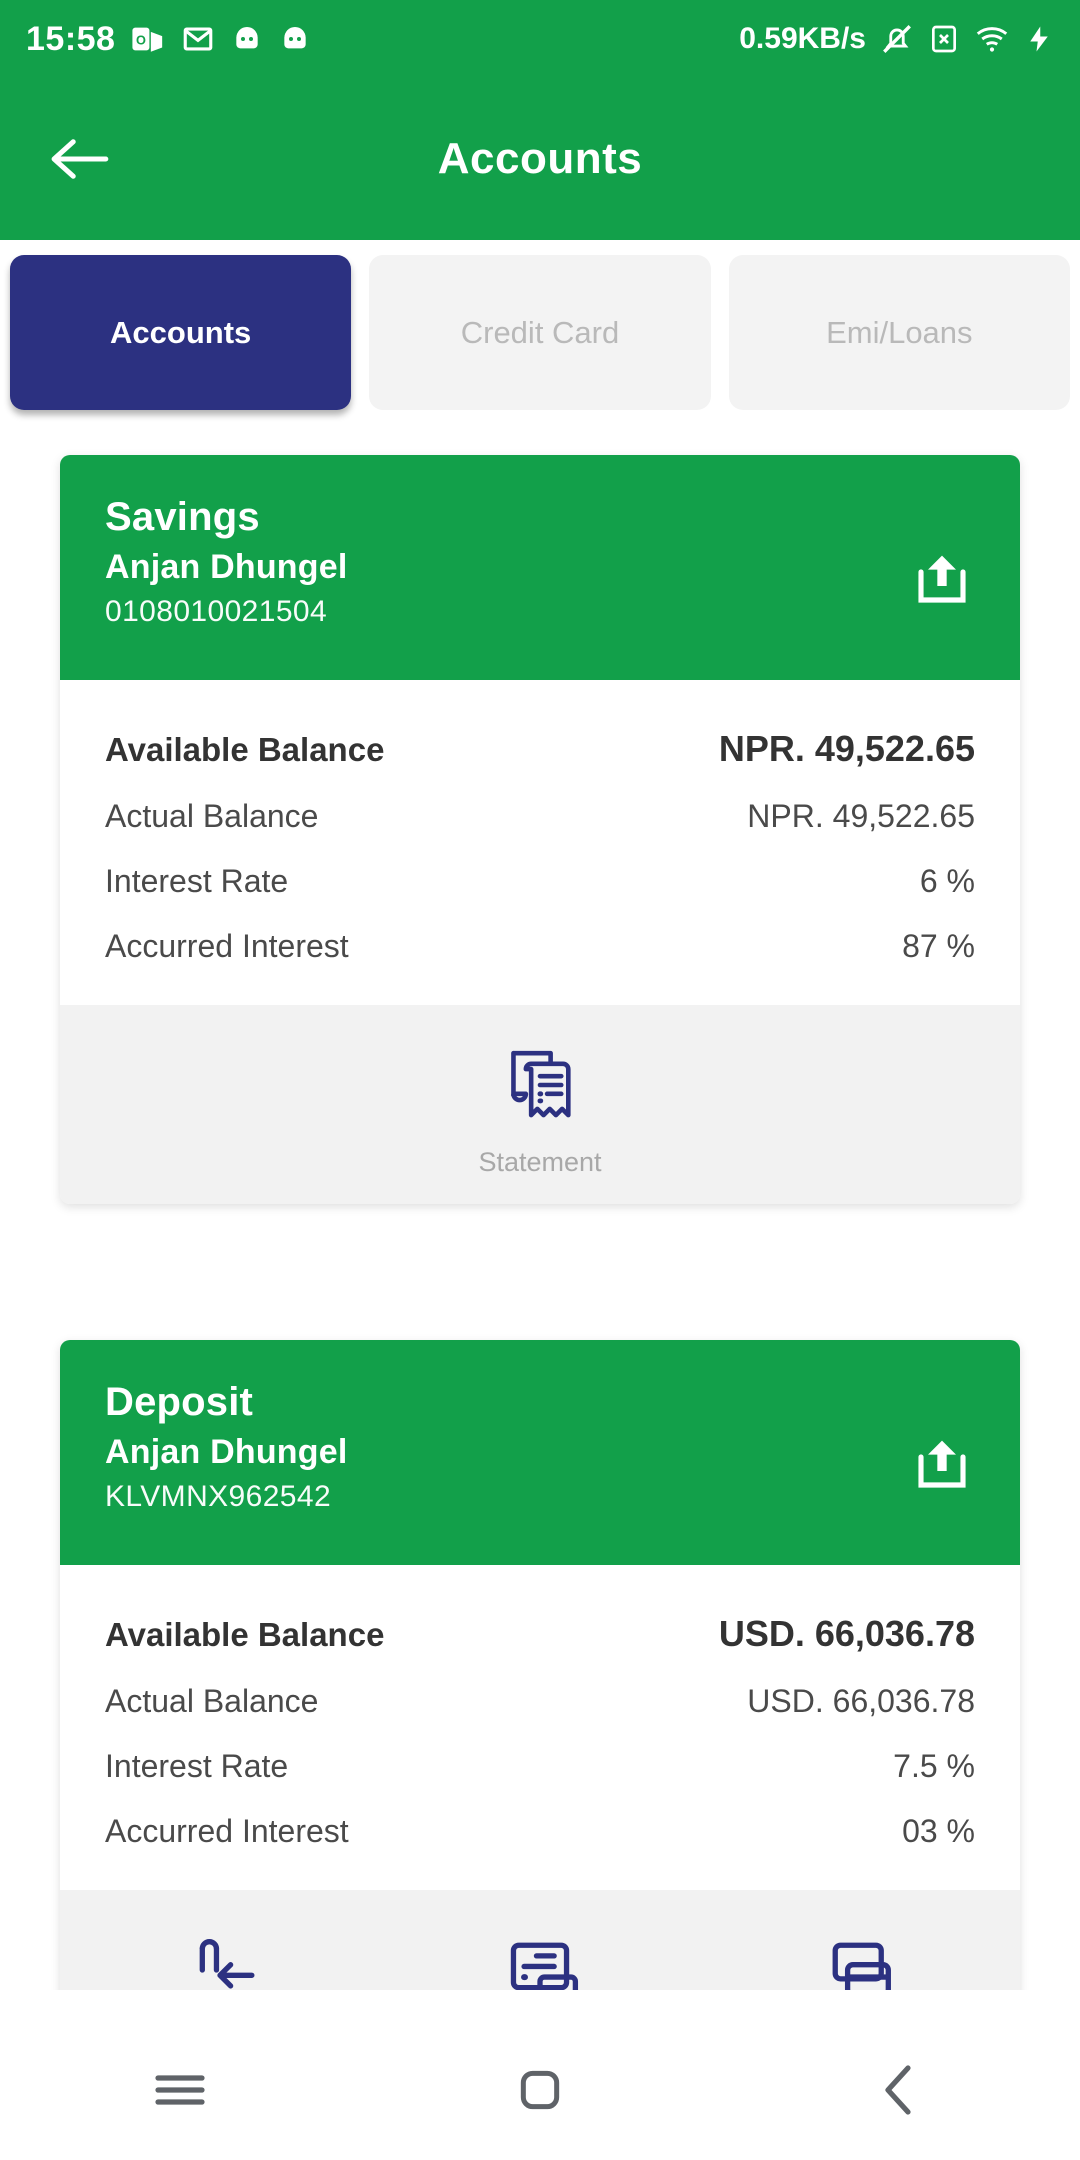 The image size is (1080, 2160). What do you see at coordinates (540, 1634) in the screenshot?
I see `detail-row: Available Balance USD. 66,036.78` at bounding box center [540, 1634].